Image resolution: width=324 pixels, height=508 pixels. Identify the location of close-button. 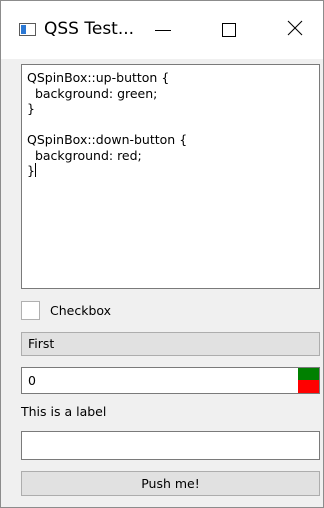
(295, 30).